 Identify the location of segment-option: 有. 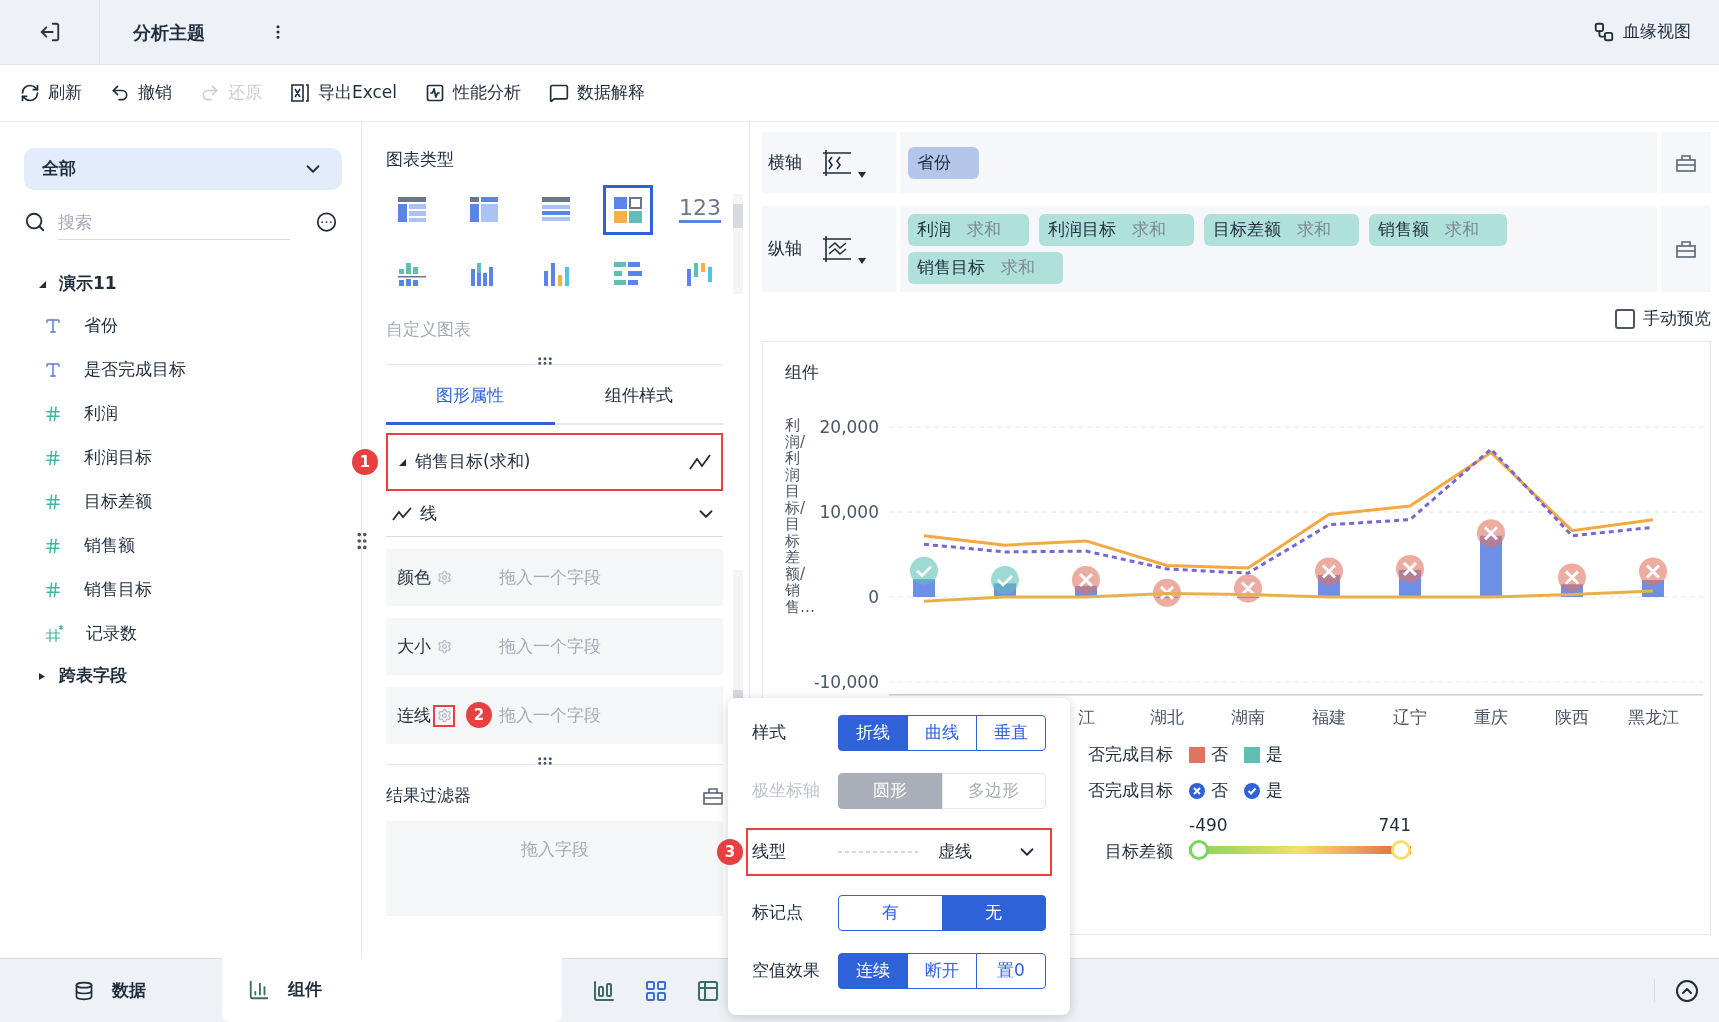
(890, 913).